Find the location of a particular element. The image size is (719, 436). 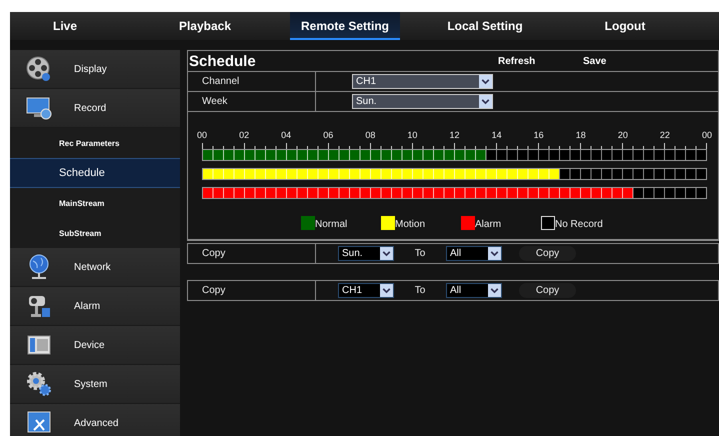

action-link: Save is located at coordinates (625, 61).